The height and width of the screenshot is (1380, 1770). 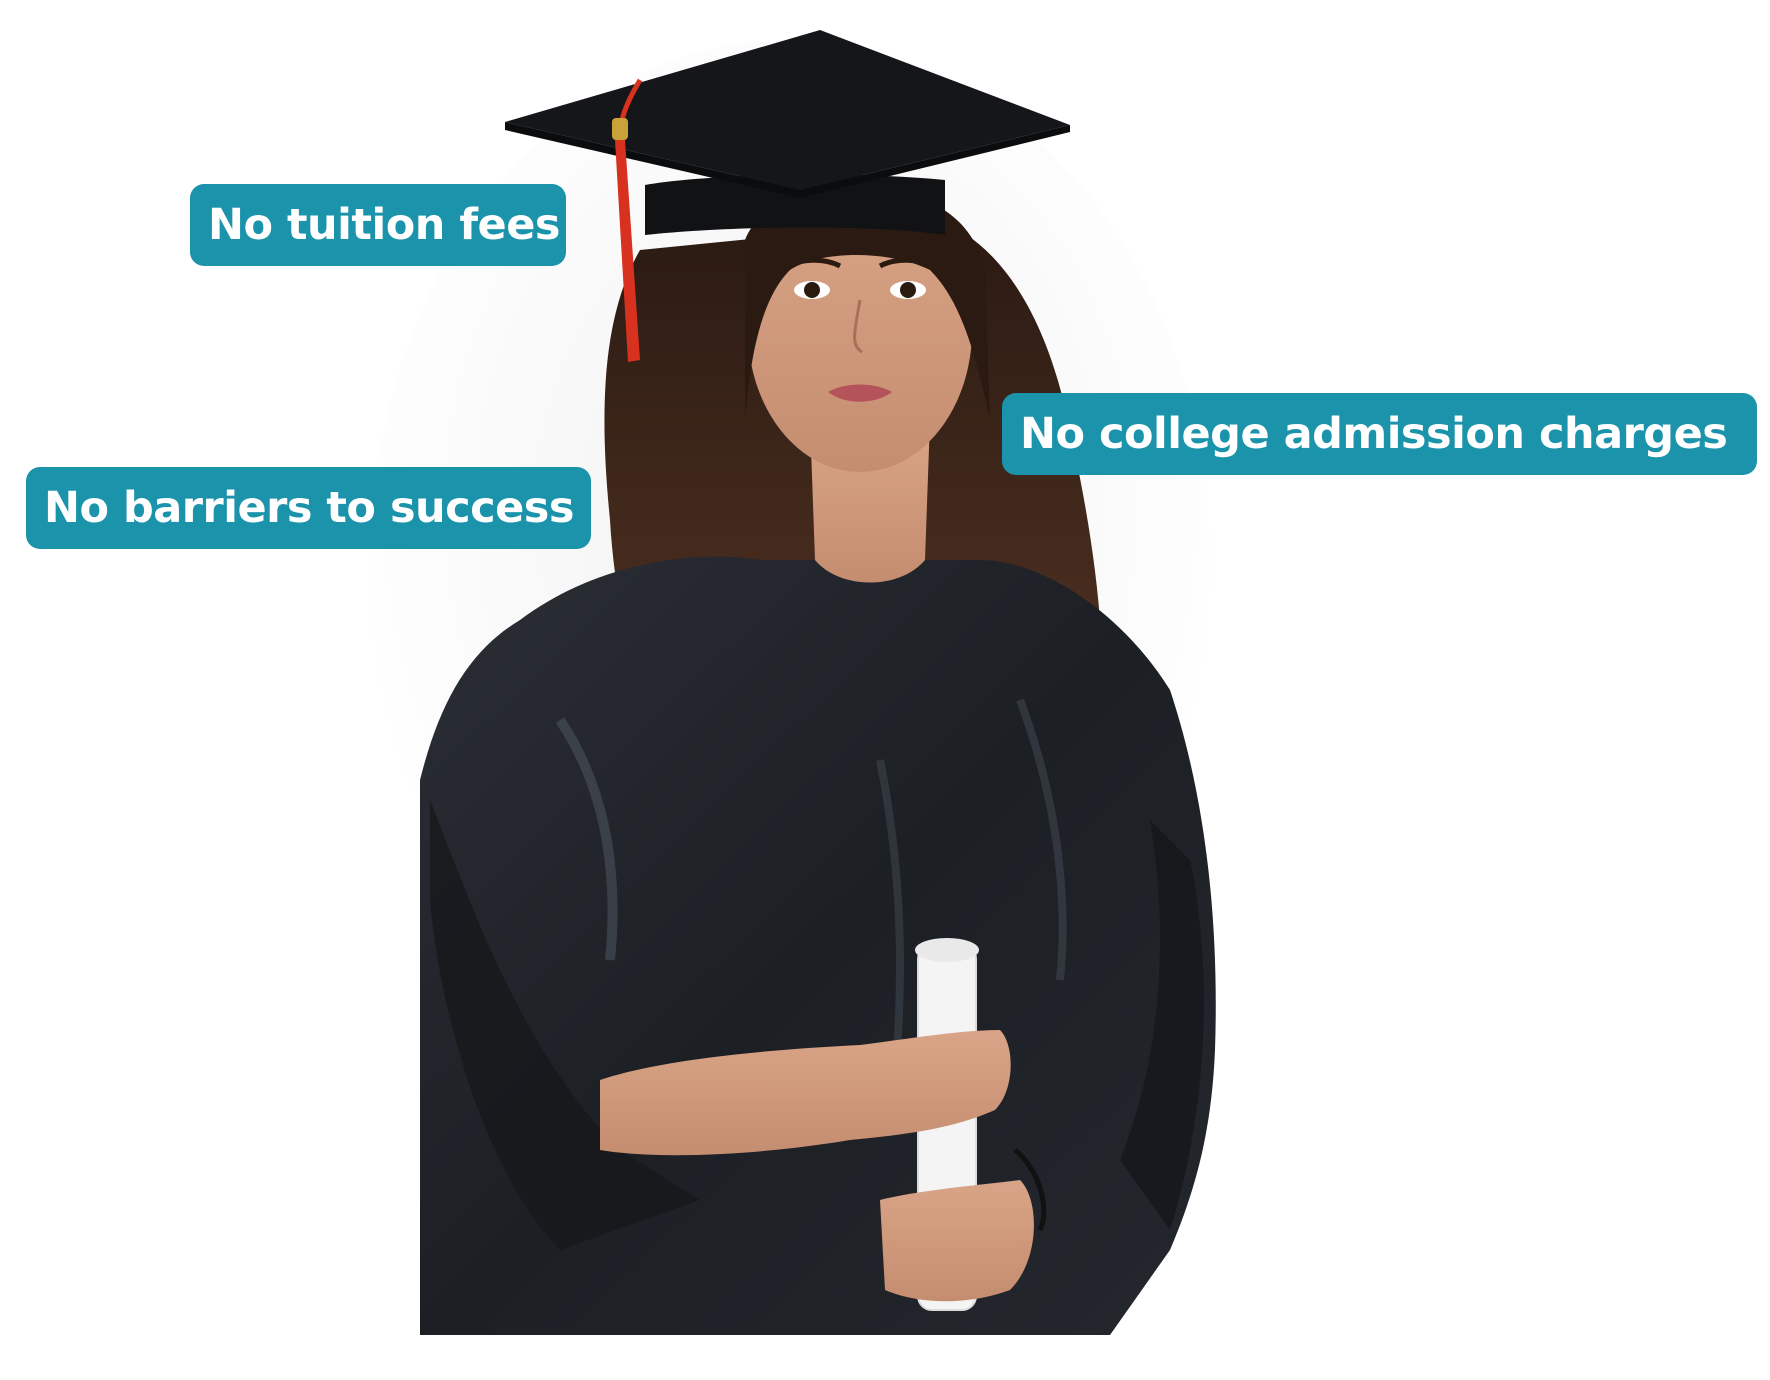 I want to click on feature-badge-no-admission-charges: No college admission charges, so click(x=1379, y=434).